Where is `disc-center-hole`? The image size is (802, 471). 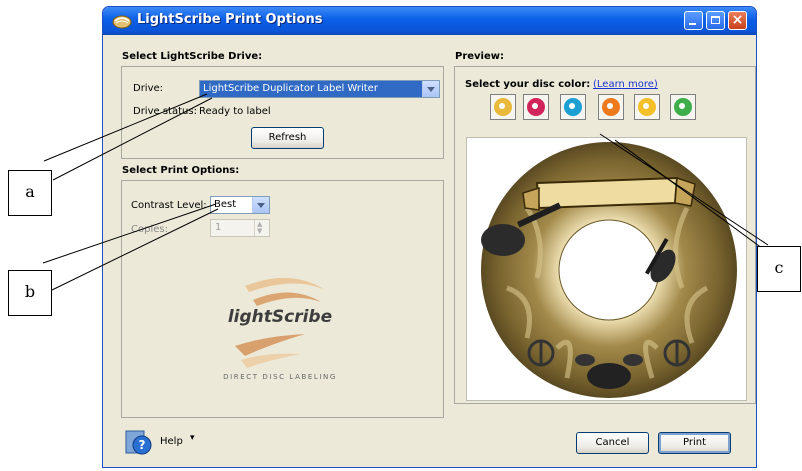 disc-center-hole is located at coordinates (609, 270).